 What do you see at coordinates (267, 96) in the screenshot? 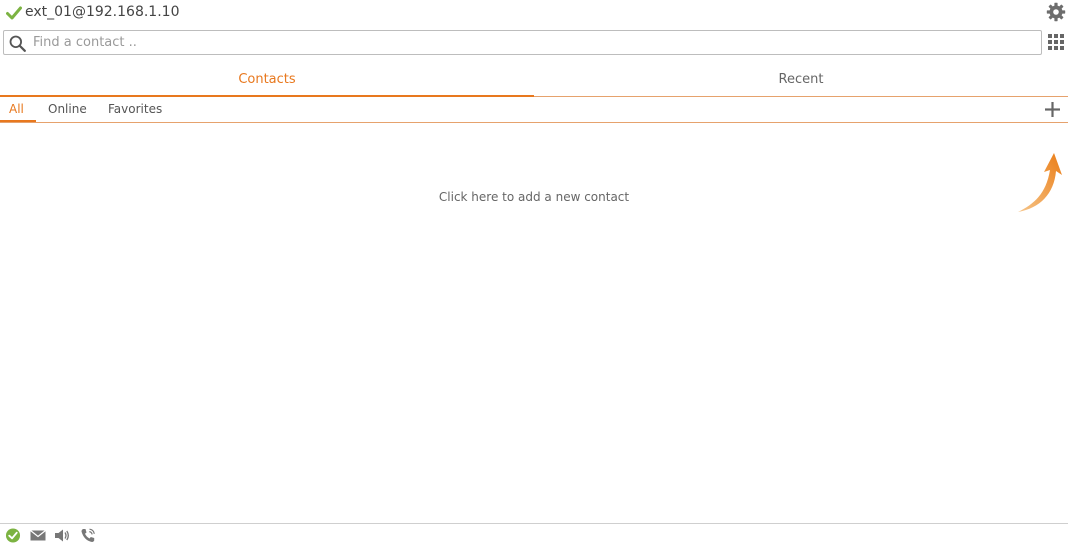
I see `active-tab-indicator` at bounding box center [267, 96].